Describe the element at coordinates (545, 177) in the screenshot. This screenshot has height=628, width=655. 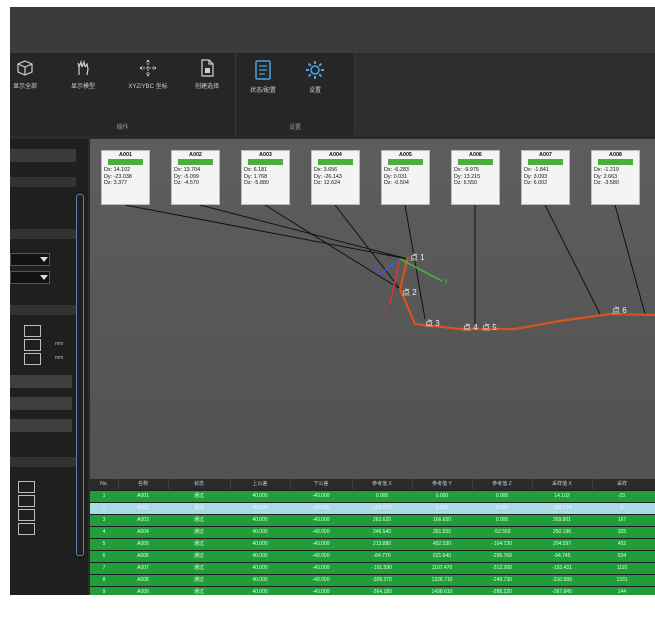
I see `gauge-card: A007 Dx: -1.841 Dy: 3.093 Dz: 6.002` at that location.